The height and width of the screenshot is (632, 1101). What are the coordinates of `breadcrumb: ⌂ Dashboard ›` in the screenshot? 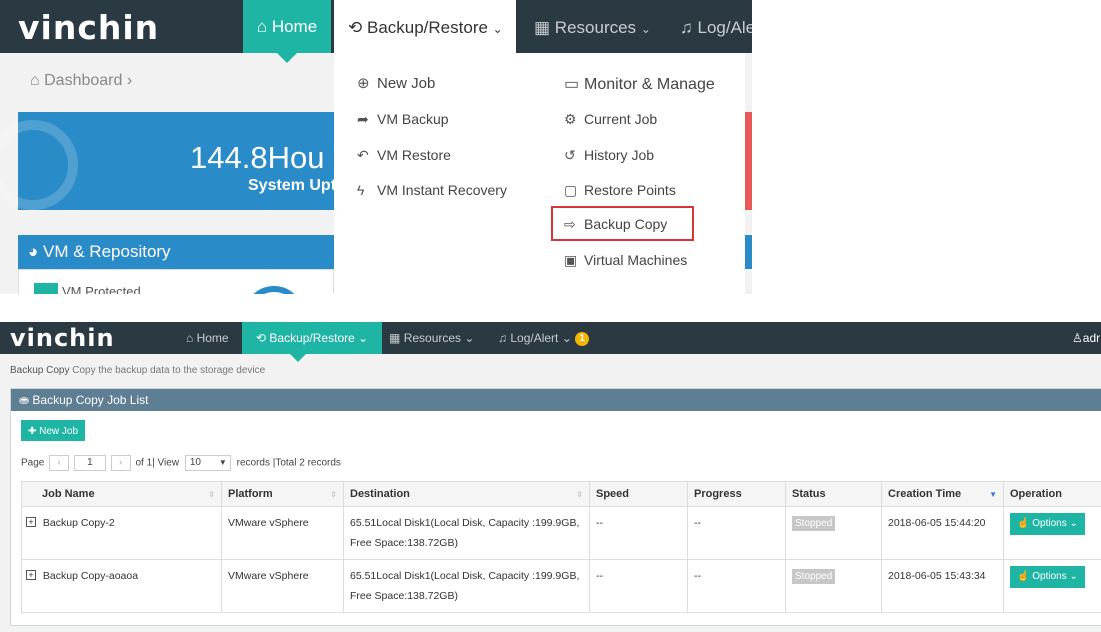 It's located at (81, 81).